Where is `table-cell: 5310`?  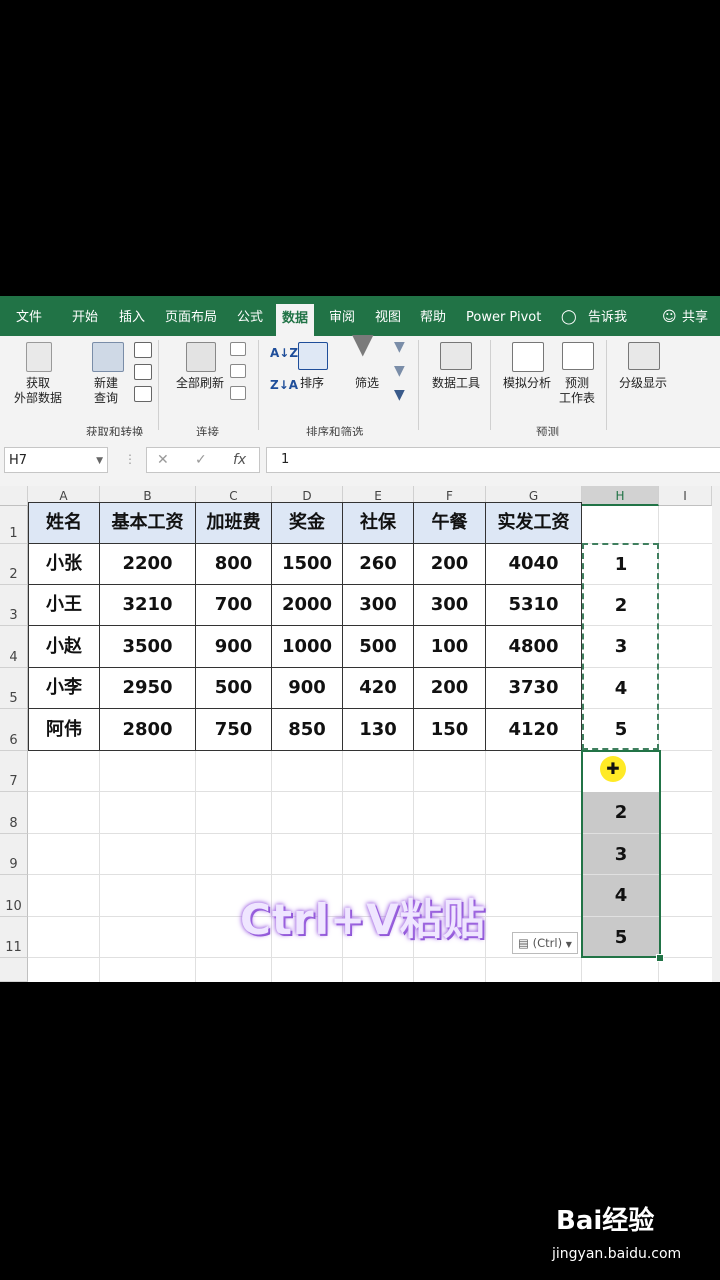
table-cell: 5310 is located at coordinates (534, 605).